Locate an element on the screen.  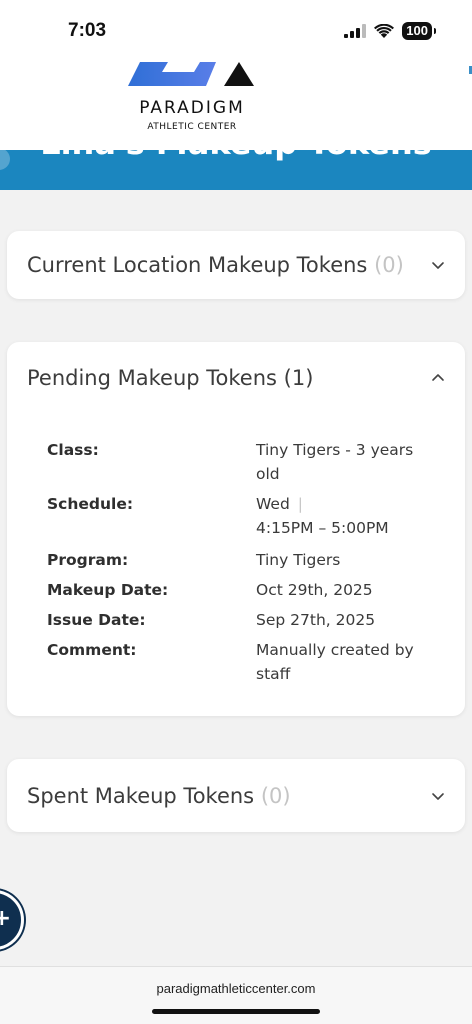
makeup-date-label: Makeup Date: is located at coordinates (108, 590).